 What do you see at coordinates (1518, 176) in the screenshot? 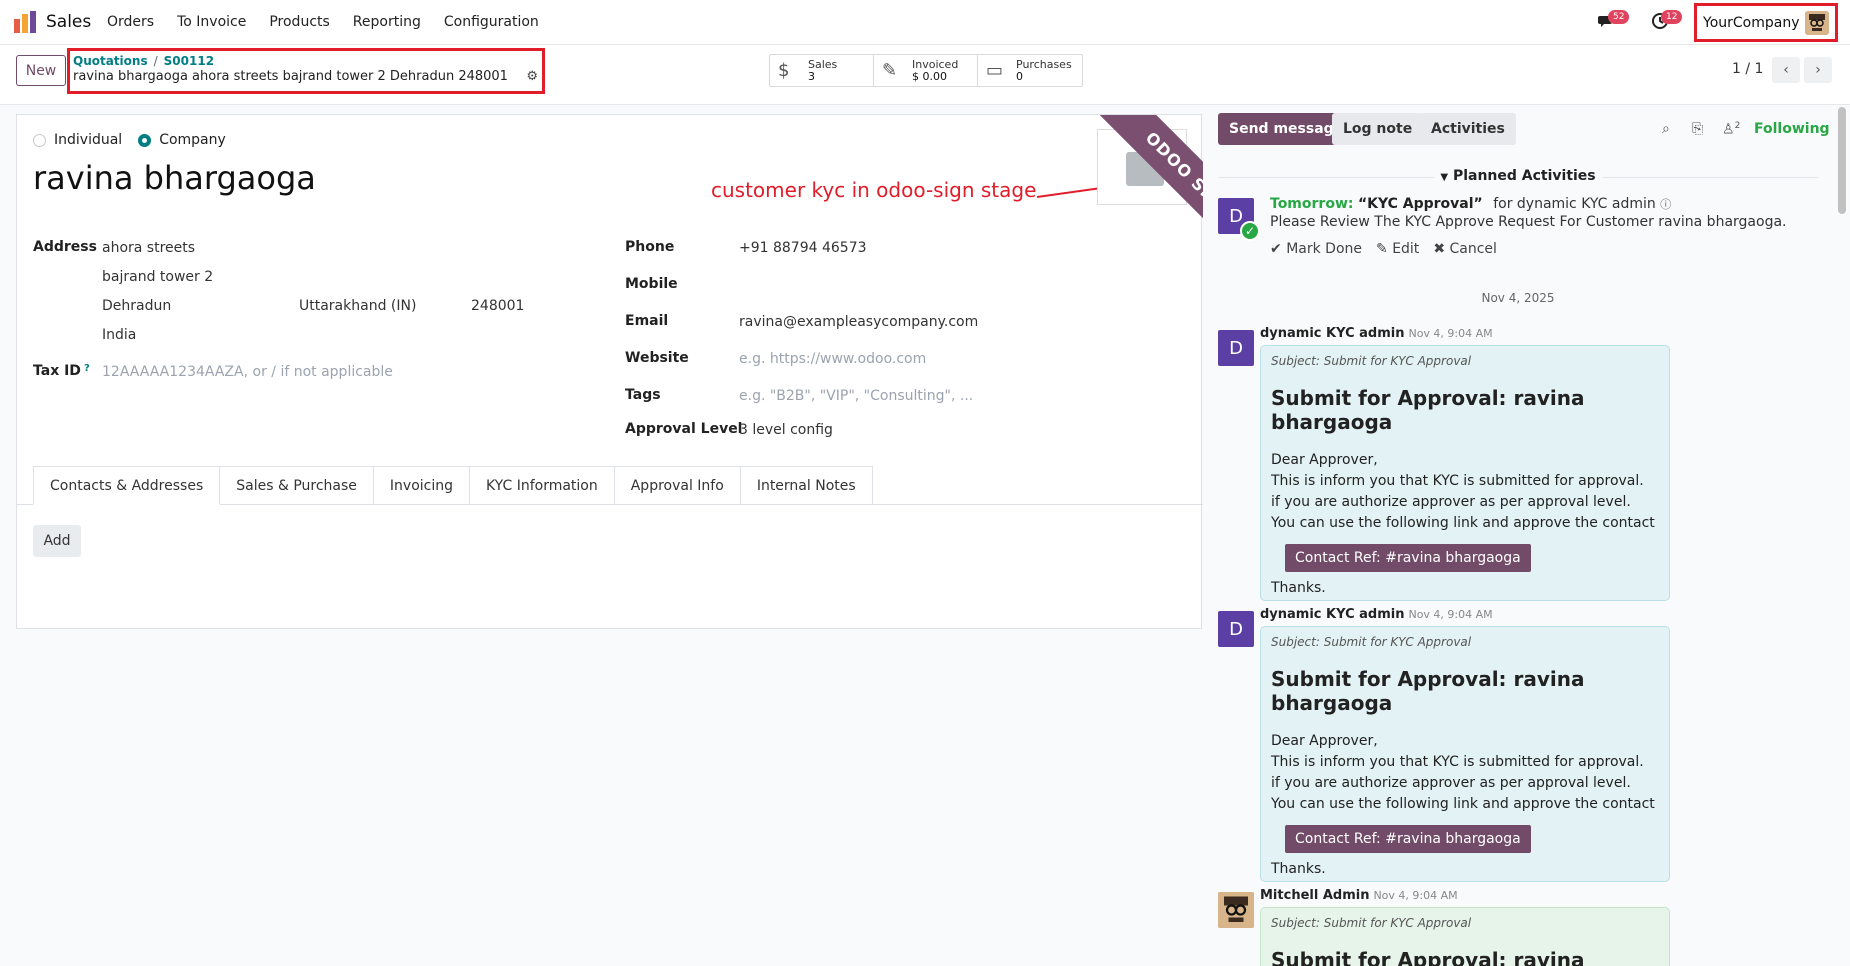
I see `planned-activities-header: ▼ Planned Activities` at bounding box center [1518, 176].